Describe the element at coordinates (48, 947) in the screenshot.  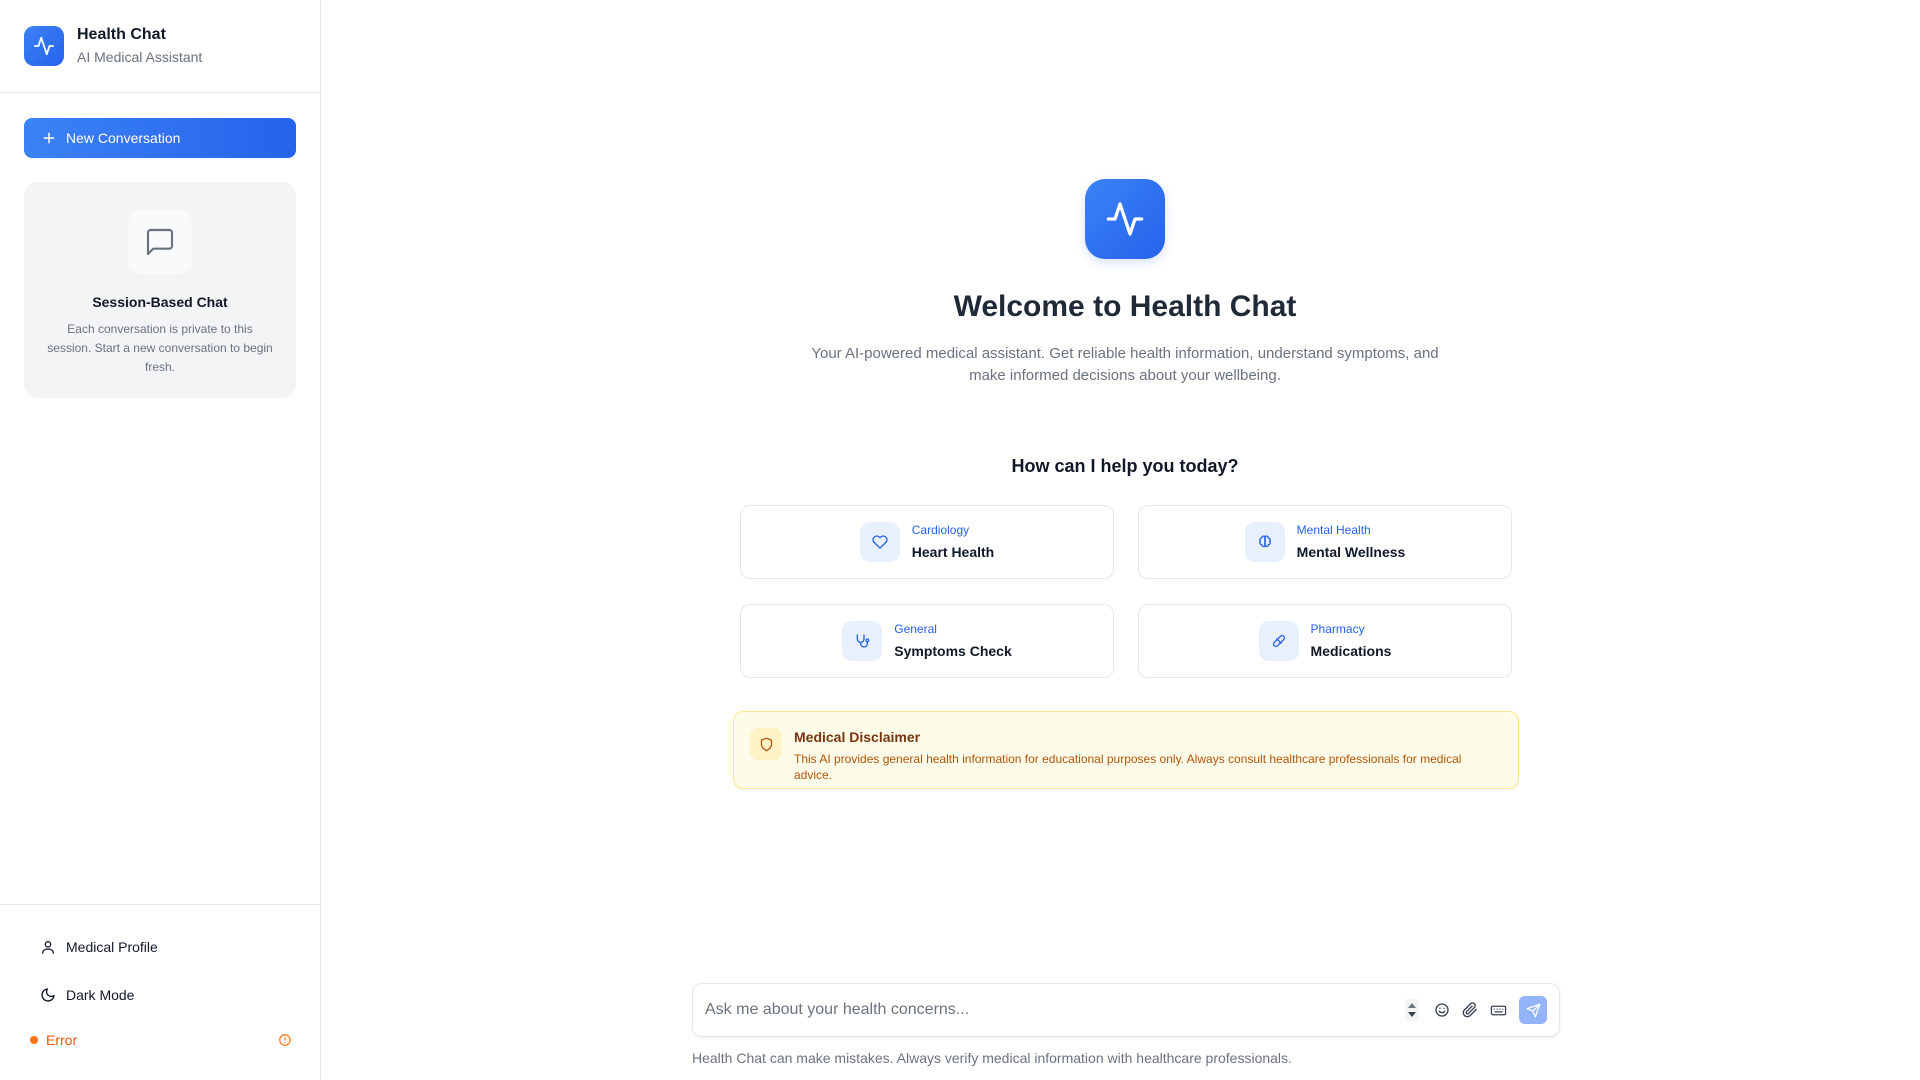
I see `user-icon` at that location.